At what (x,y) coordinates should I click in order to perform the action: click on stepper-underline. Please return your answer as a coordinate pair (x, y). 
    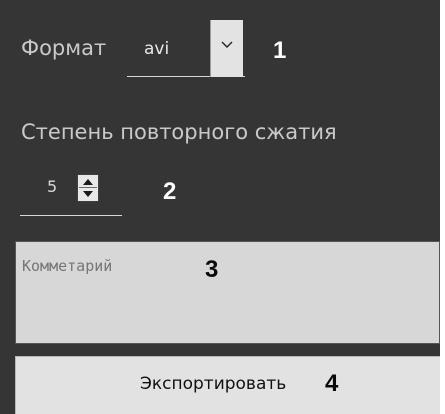
    Looking at the image, I should click on (71, 215).